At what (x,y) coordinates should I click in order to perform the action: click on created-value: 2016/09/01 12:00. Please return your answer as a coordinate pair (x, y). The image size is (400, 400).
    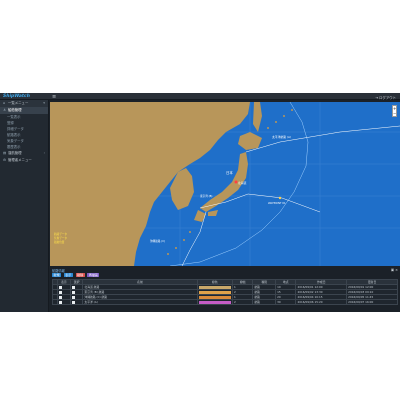
    Looking at the image, I should click on (310, 287).